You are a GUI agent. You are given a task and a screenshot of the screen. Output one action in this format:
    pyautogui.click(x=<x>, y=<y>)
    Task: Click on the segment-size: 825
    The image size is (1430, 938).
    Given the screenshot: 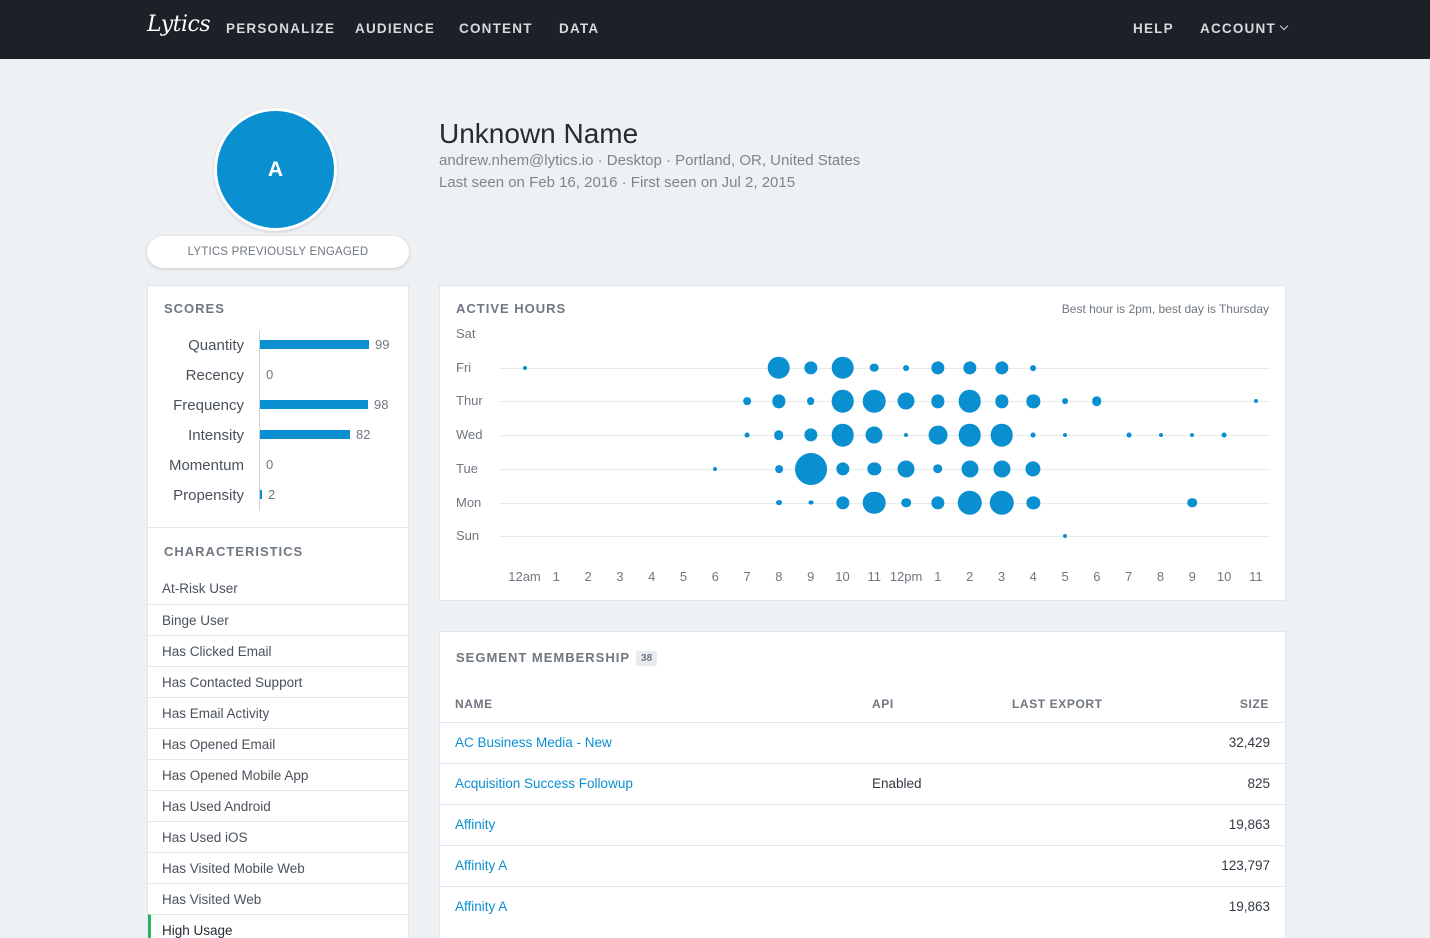 What is the action you would take?
    pyautogui.click(x=1258, y=783)
    